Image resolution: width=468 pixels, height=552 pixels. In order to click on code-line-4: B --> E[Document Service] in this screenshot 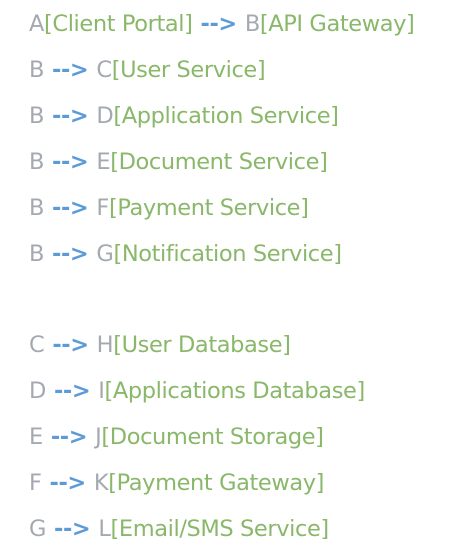, I will do `click(221, 162)`.